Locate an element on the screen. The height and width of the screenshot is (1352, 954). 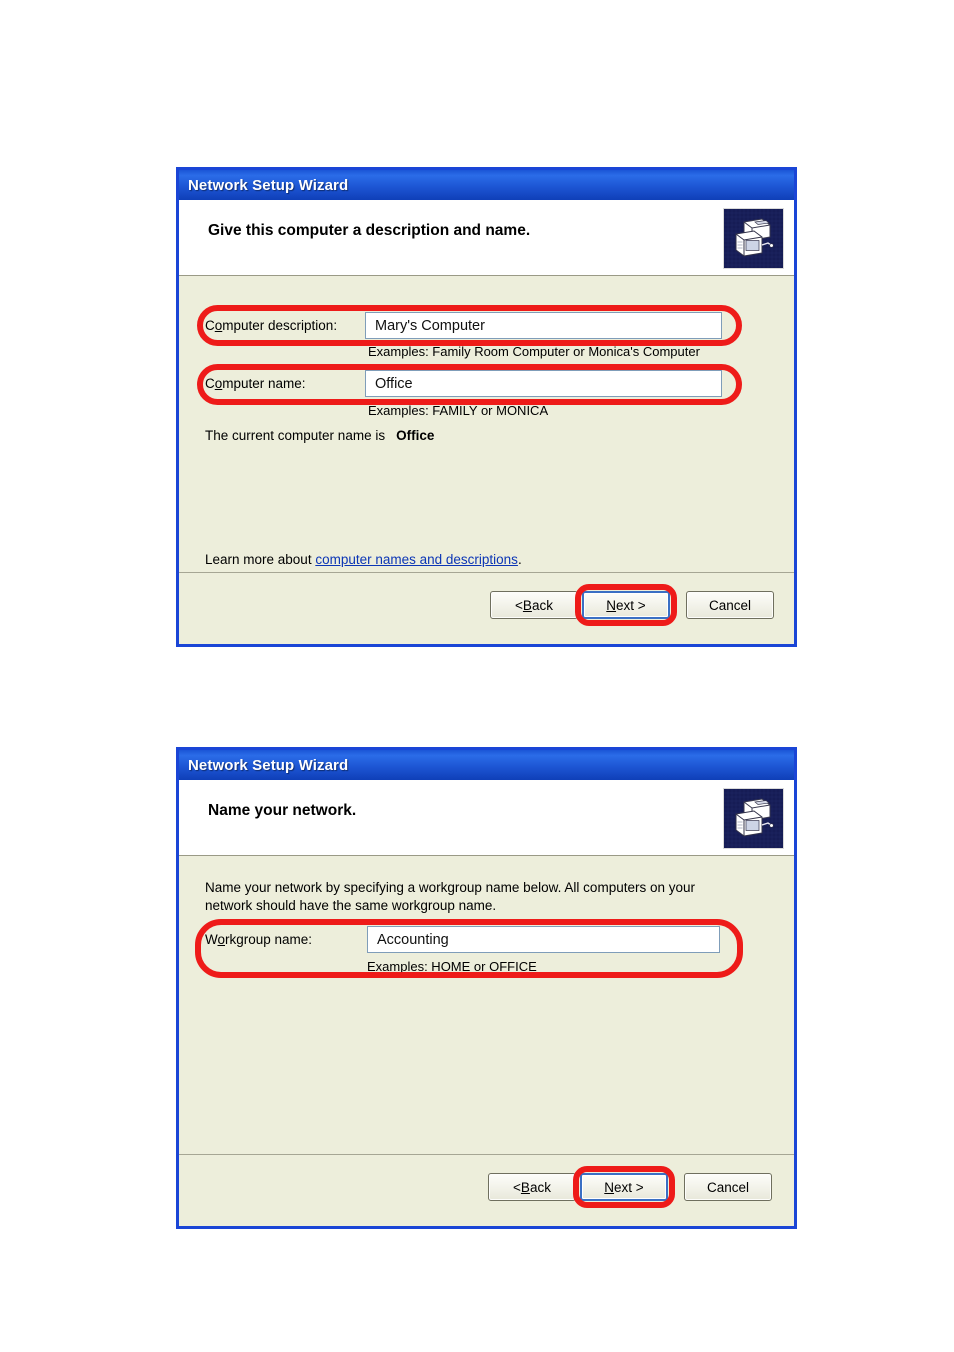
learn-more-prefix: Learn more about is located at coordinates (260, 559).